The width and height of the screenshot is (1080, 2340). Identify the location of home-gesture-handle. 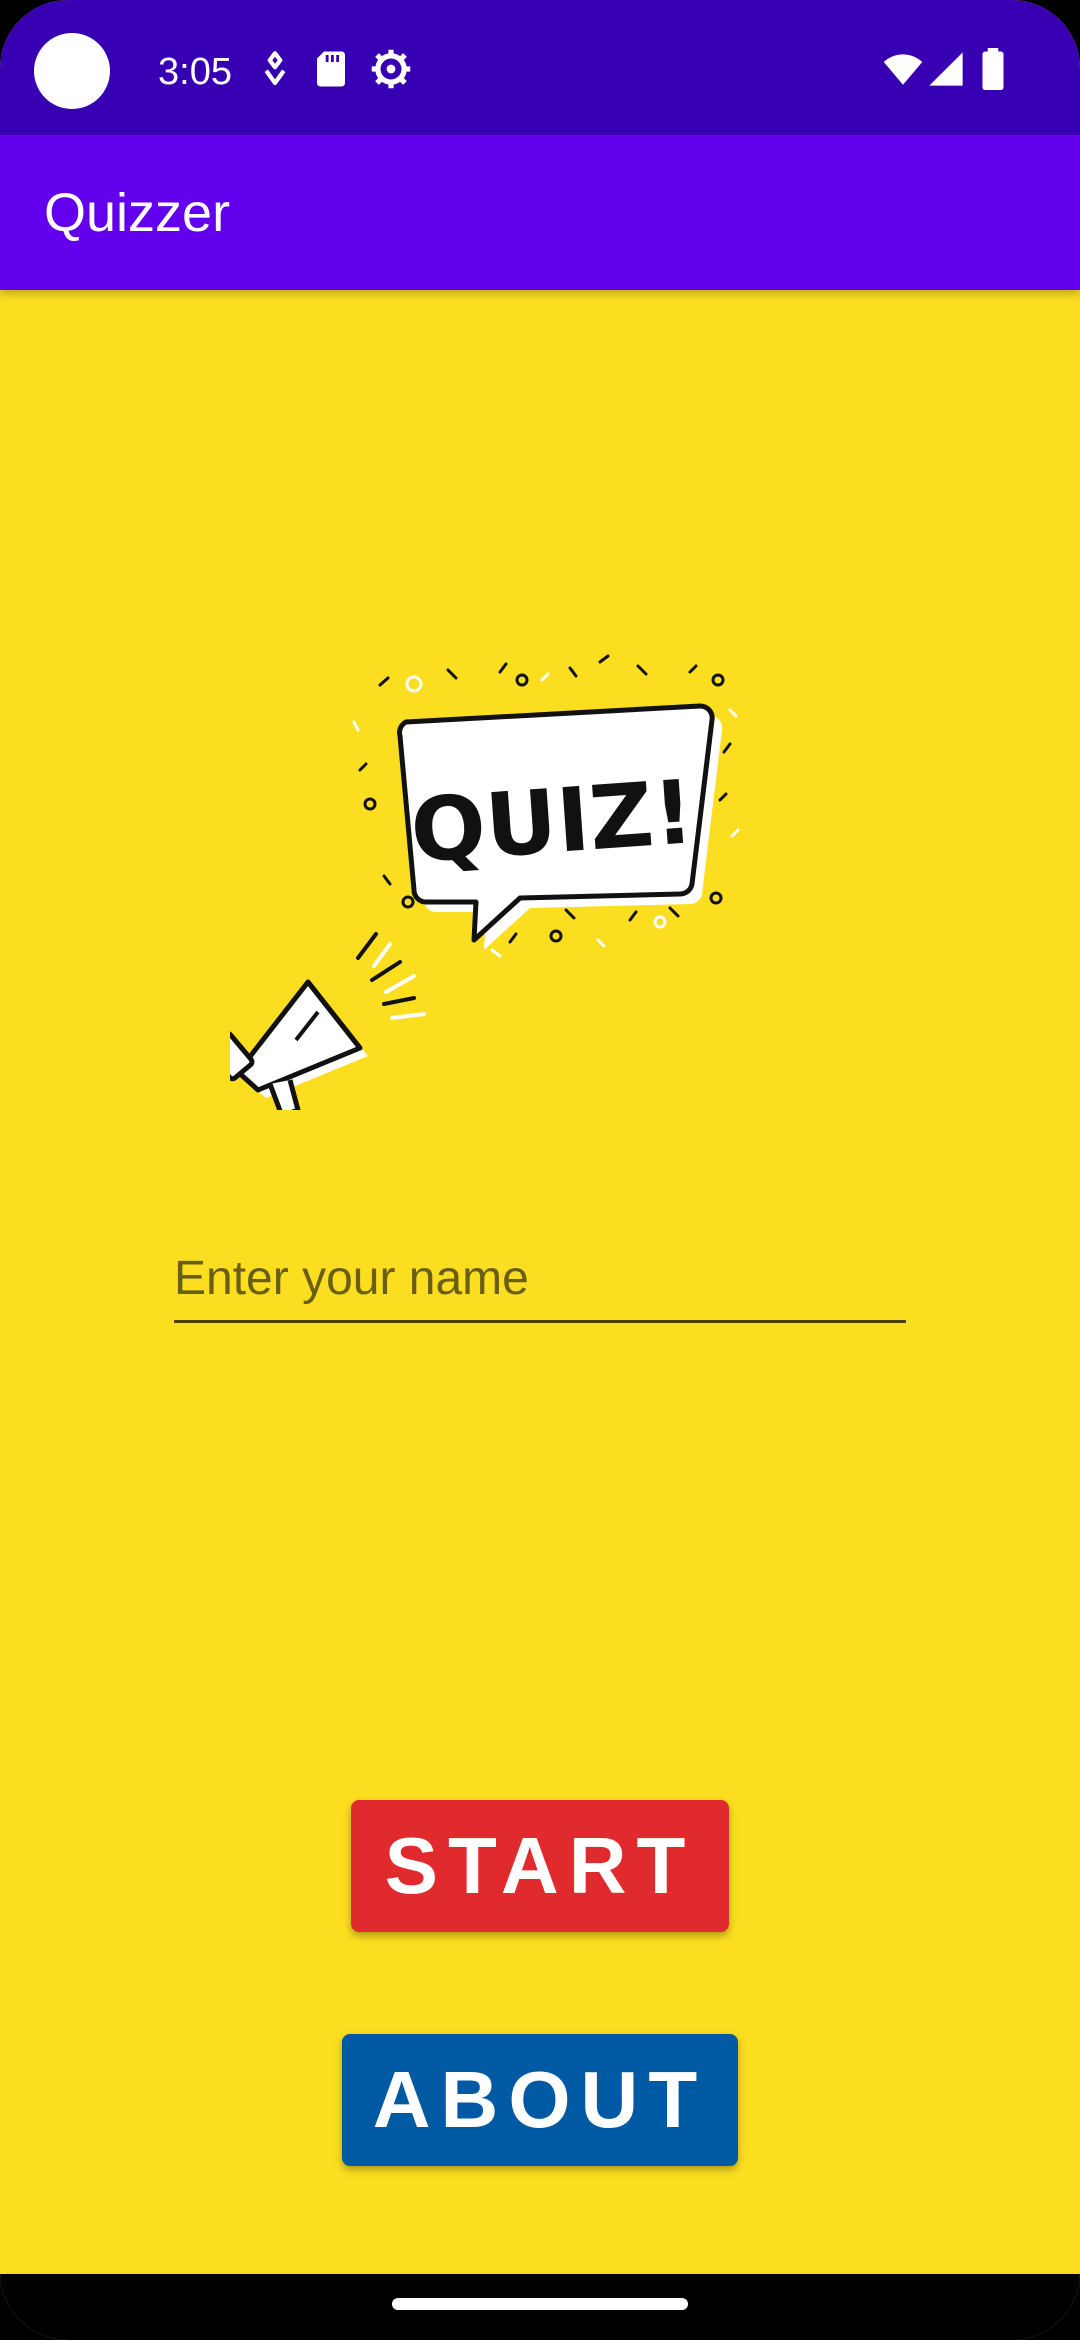
(540, 2304).